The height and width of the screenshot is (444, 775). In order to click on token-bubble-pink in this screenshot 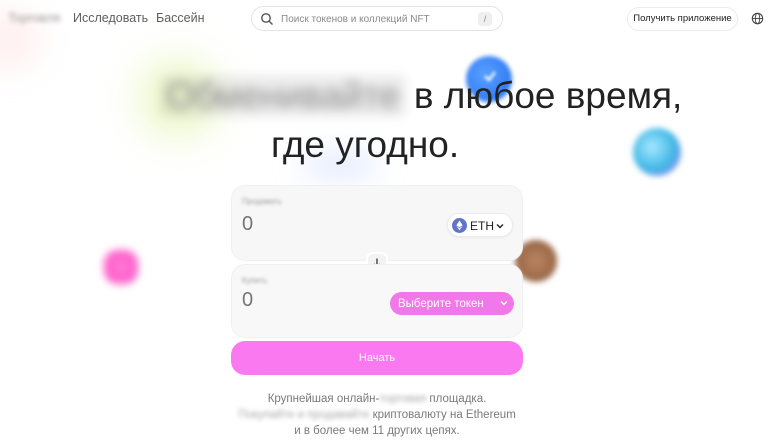, I will do `click(121, 267)`.